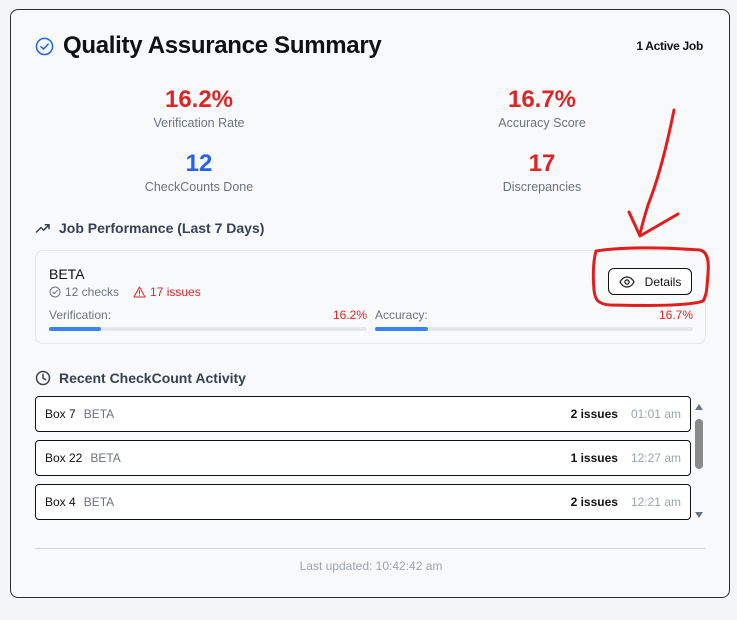 The image size is (737, 620). What do you see at coordinates (542, 123) in the screenshot?
I see `stat-label: Accuracy Score` at bounding box center [542, 123].